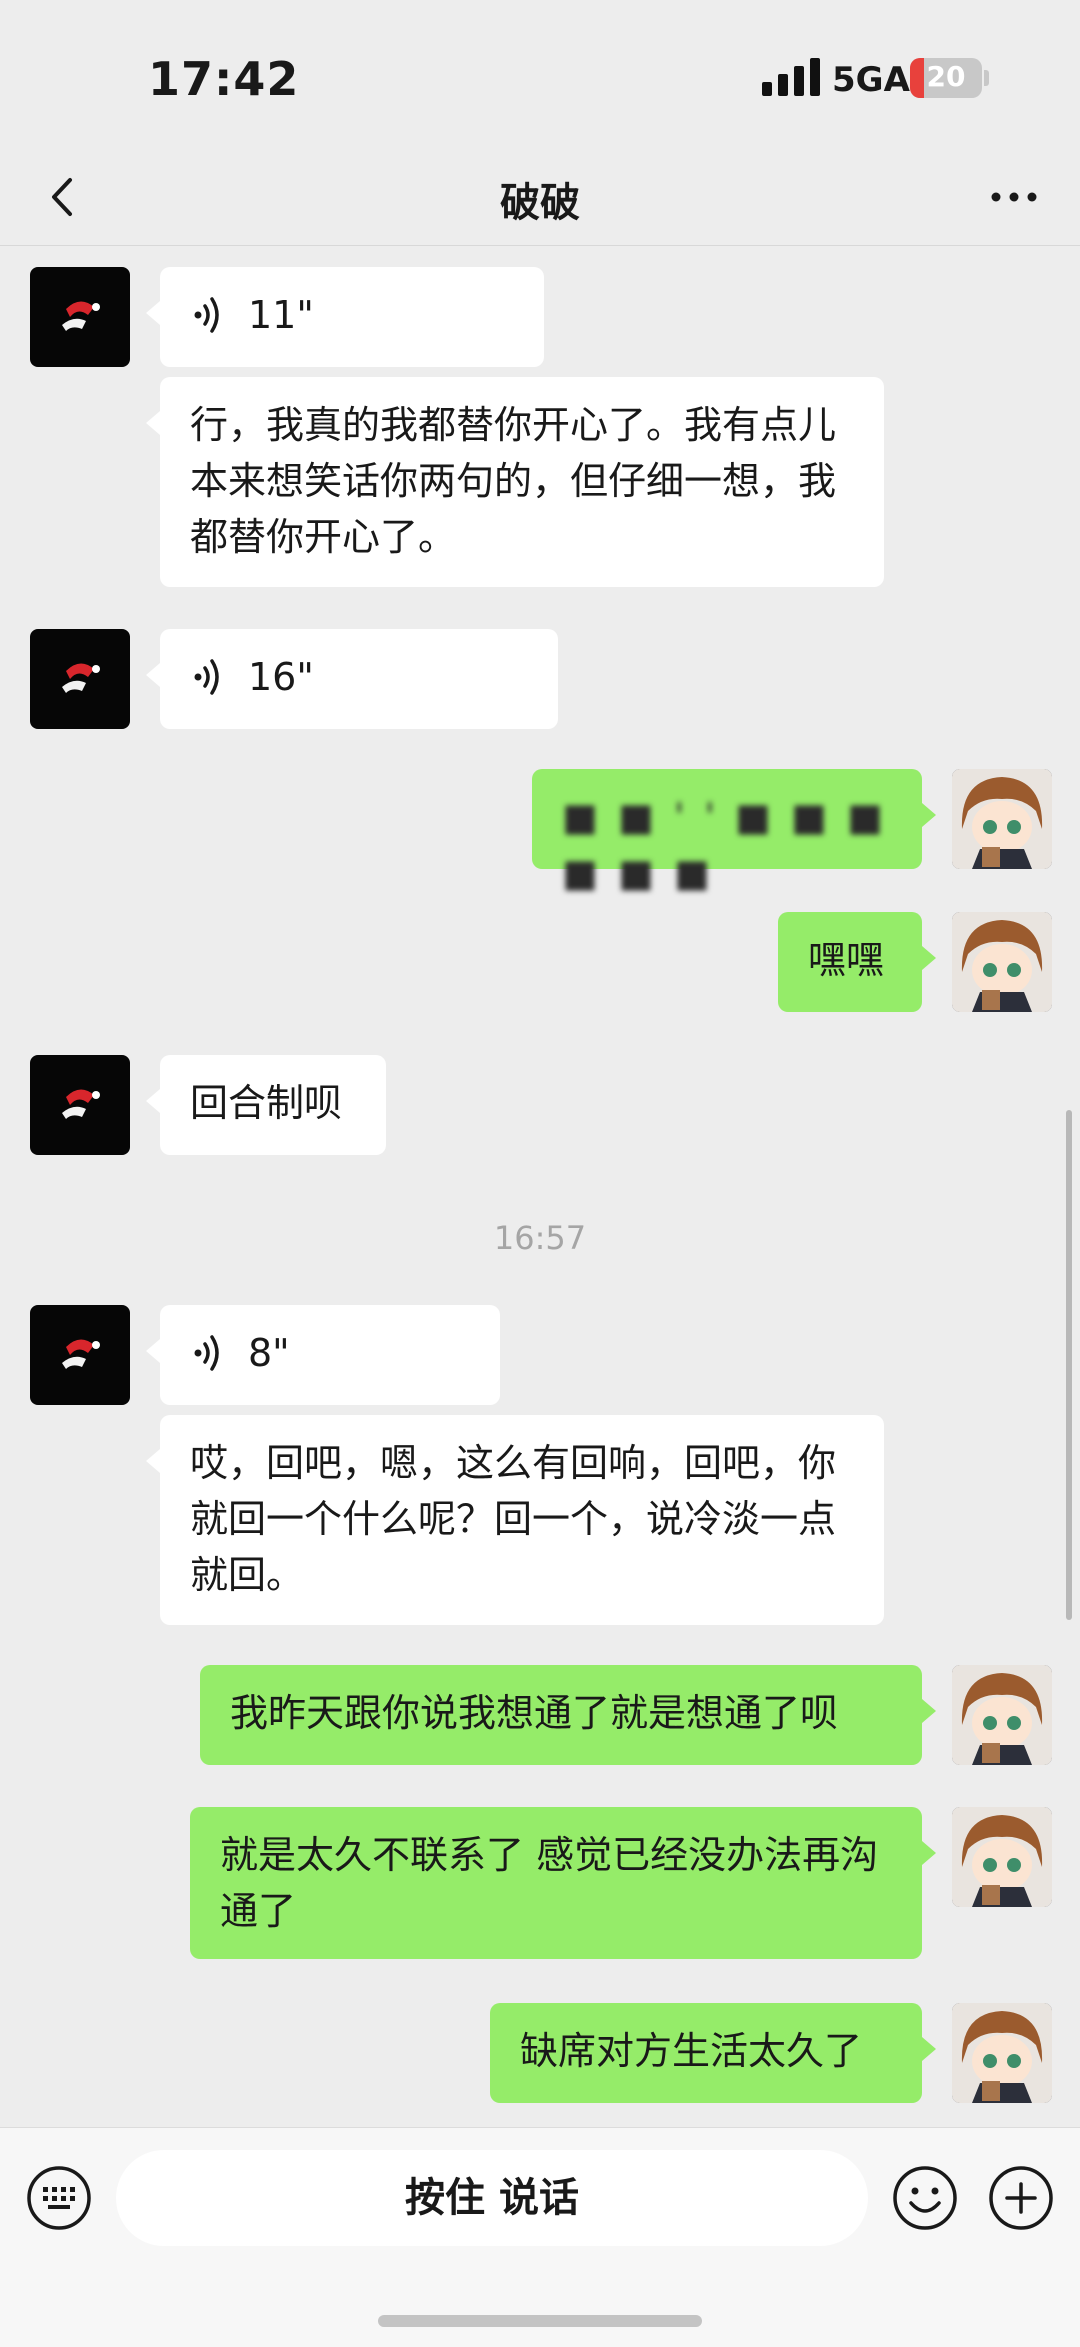 This screenshot has height=2347, width=1080. Describe the element at coordinates (691, 2051) in the screenshot. I see `message-text: 缺席对方生活太久了` at that location.